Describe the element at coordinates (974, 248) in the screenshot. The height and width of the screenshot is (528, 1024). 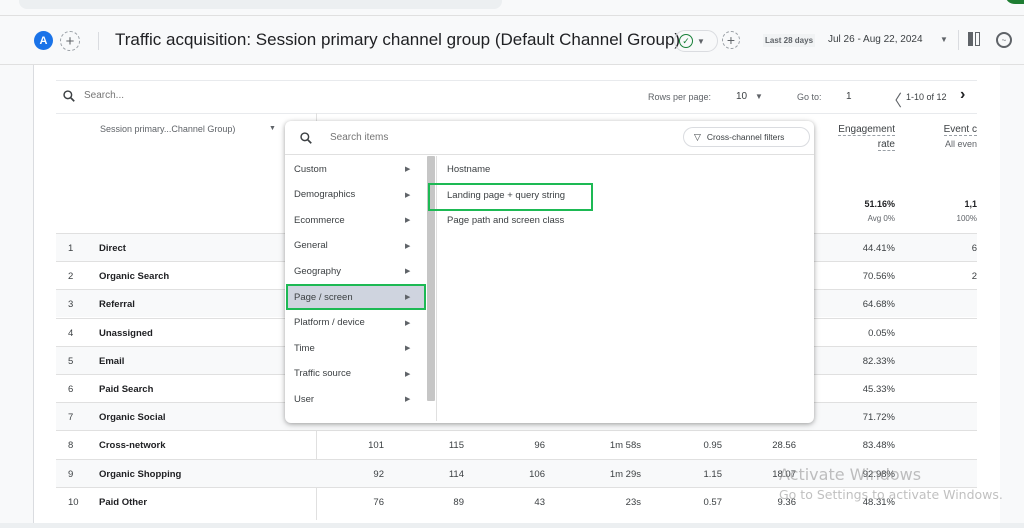
I see `event-count-cell: 6` at that location.